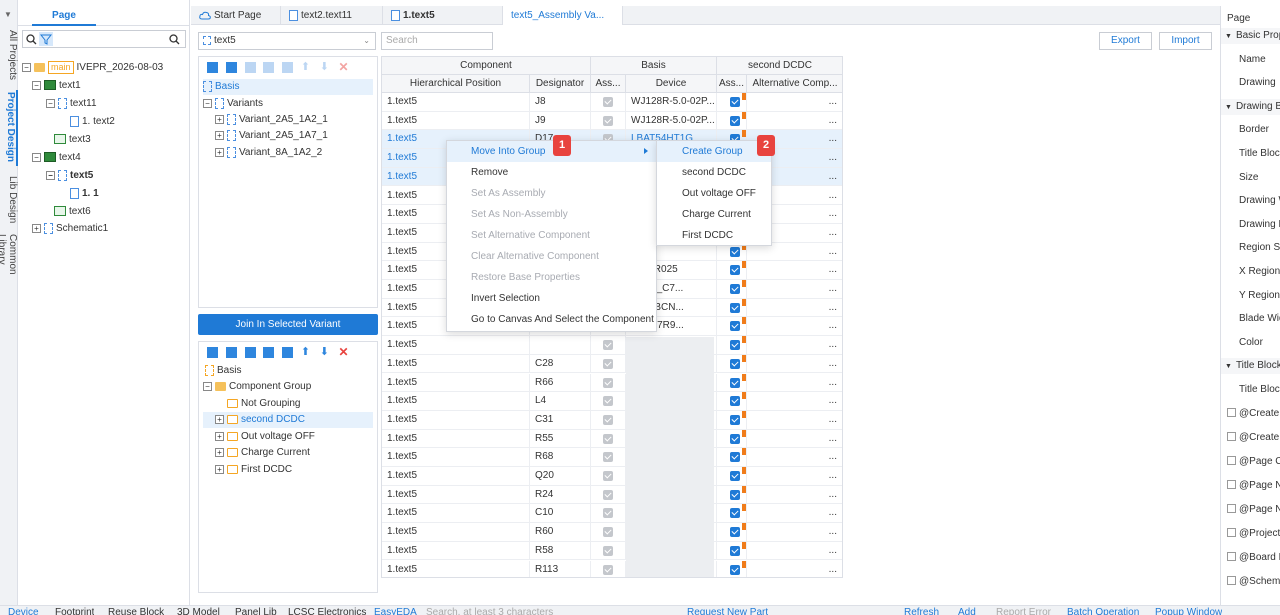 This screenshot has height=615, width=1280. Describe the element at coordinates (9, 269) in the screenshot. I see `rail-tab-common-library: Common Library` at that location.